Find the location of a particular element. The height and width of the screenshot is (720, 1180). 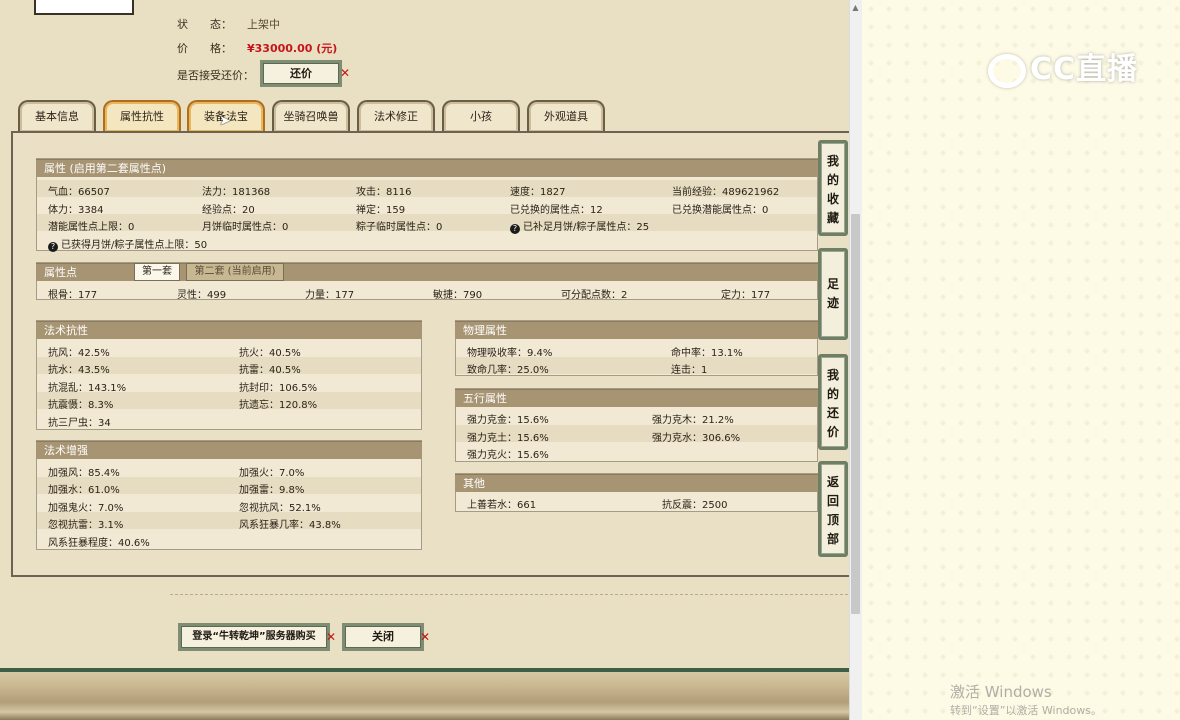

decorative-footer is located at coordinates (424, 694).